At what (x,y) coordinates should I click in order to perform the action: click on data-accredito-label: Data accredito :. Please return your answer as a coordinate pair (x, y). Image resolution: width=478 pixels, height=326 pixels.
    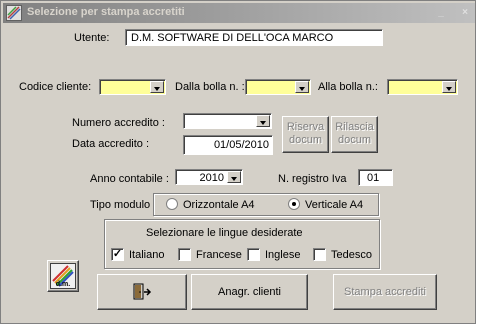
    Looking at the image, I should click on (111, 144).